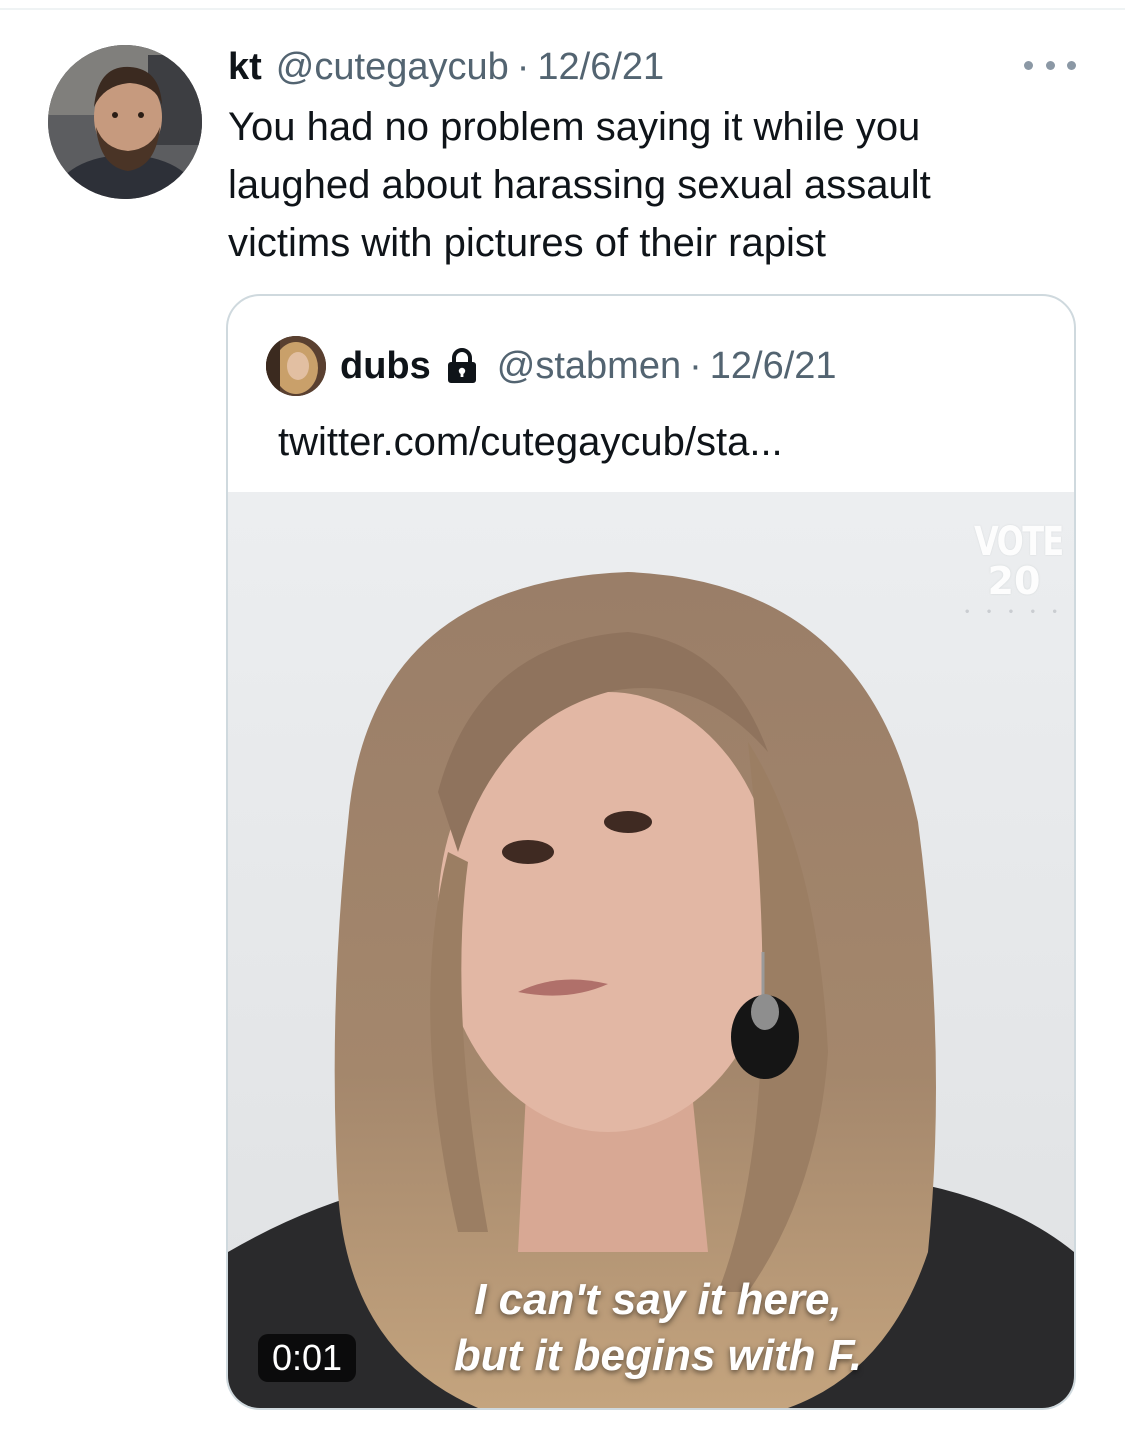 The height and width of the screenshot is (1436, 1125). I want to click on caption-line-1: I can't say it here,, so click(658, 1299).